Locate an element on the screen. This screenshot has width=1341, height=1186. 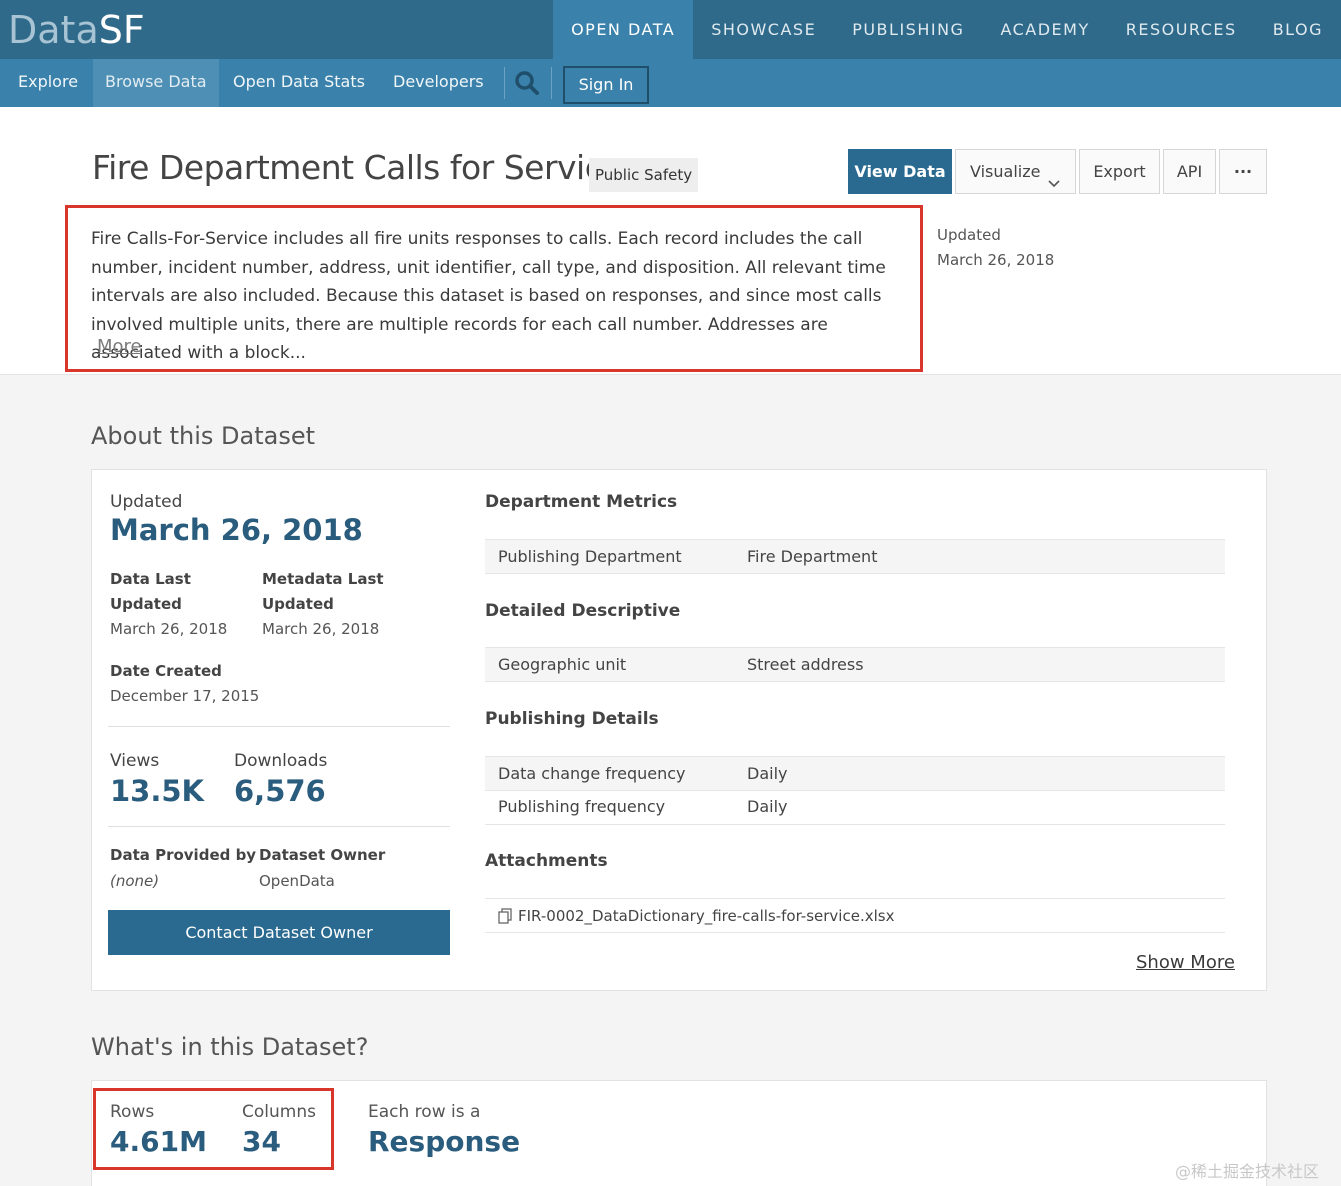
metric-value: Fire Department is located at coordinates (812, 556).